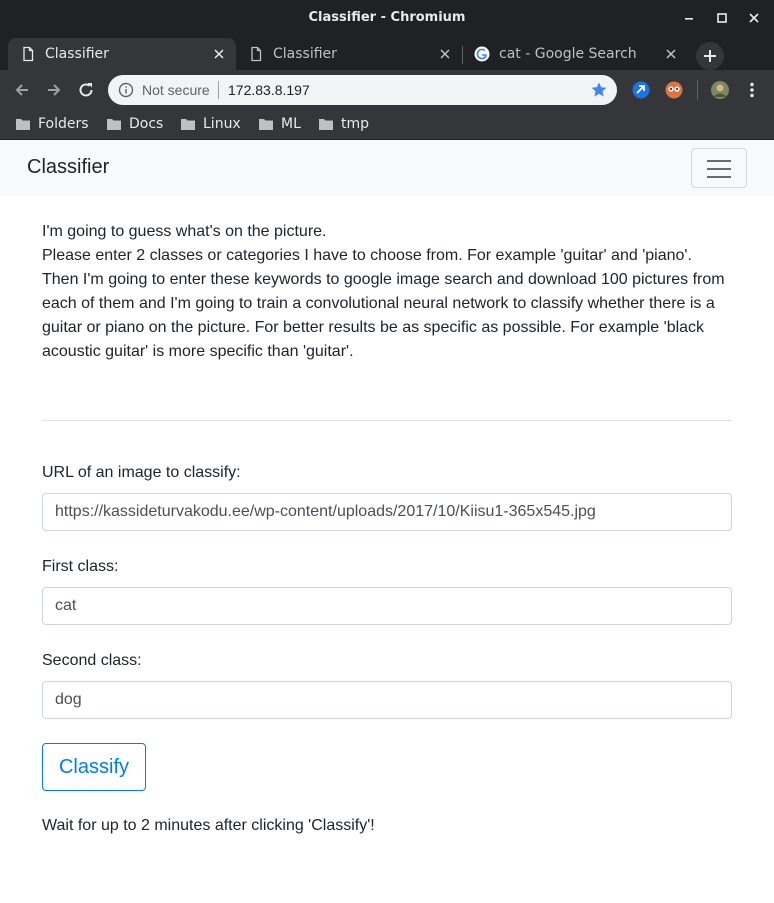 This screenshot has height=903, width=774. I want to click on back-arrow-icon, so click(22, 90).